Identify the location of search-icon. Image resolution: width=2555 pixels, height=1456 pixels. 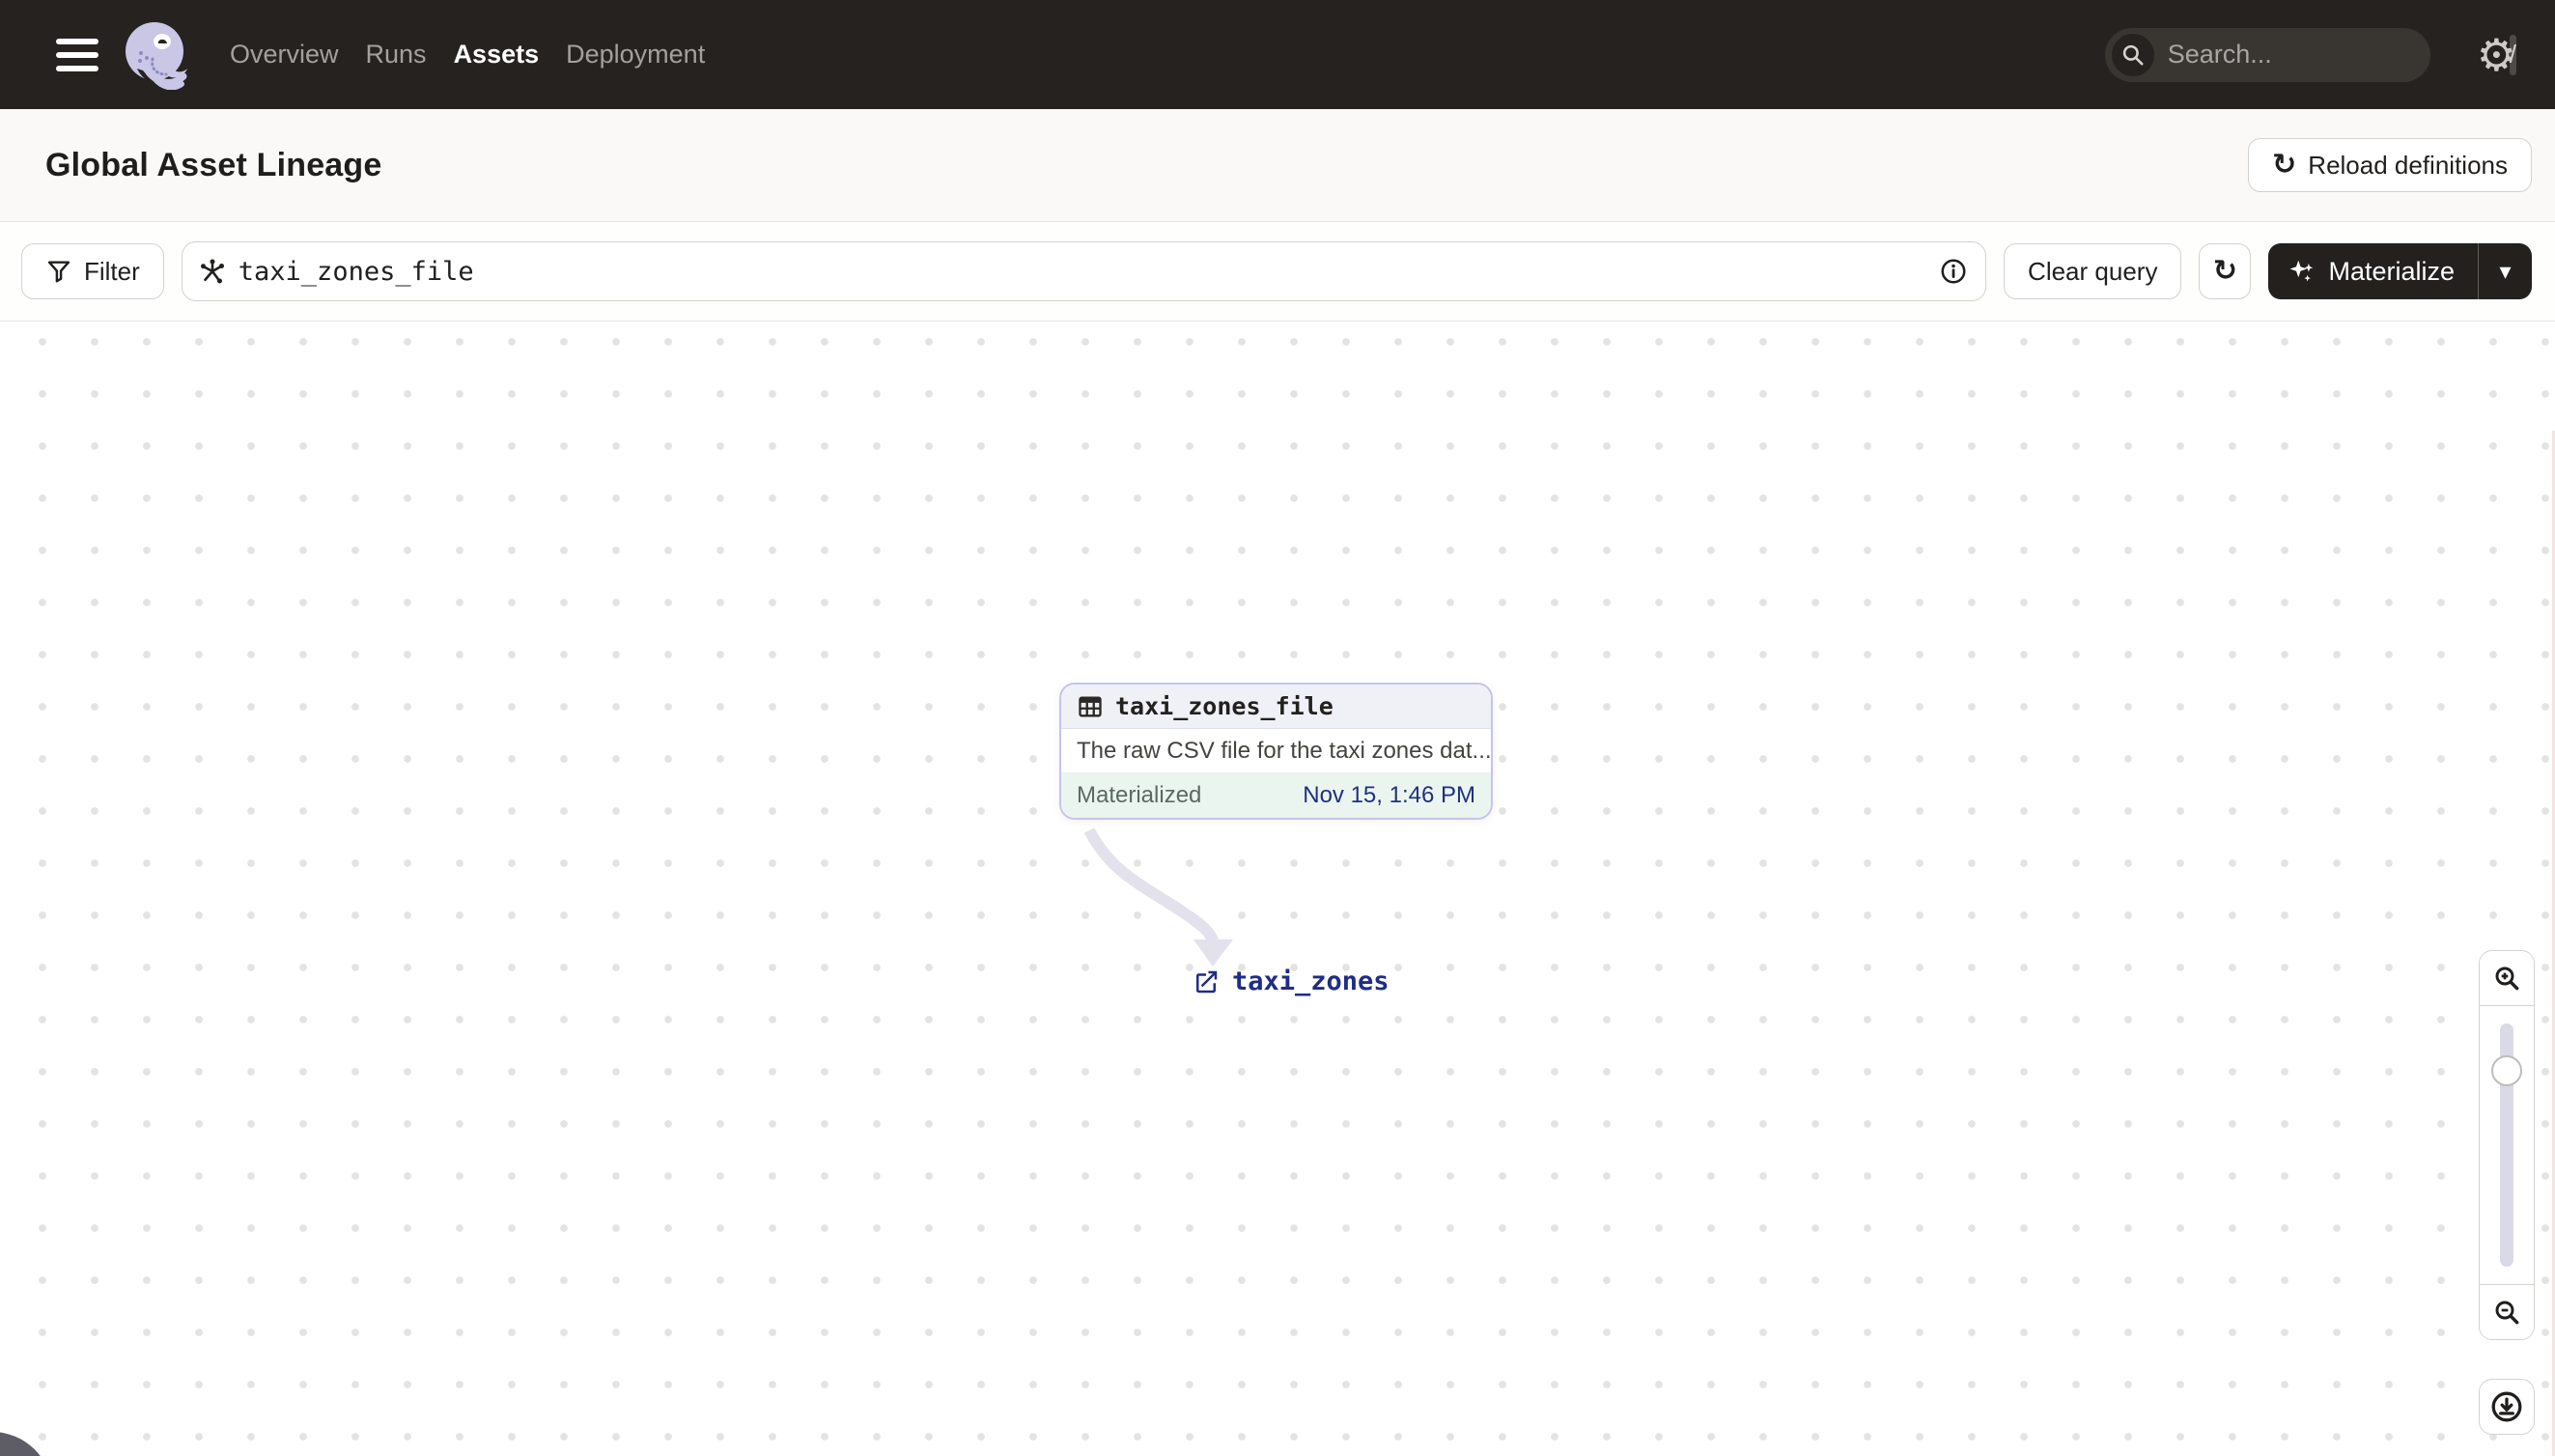
(2132, 55).